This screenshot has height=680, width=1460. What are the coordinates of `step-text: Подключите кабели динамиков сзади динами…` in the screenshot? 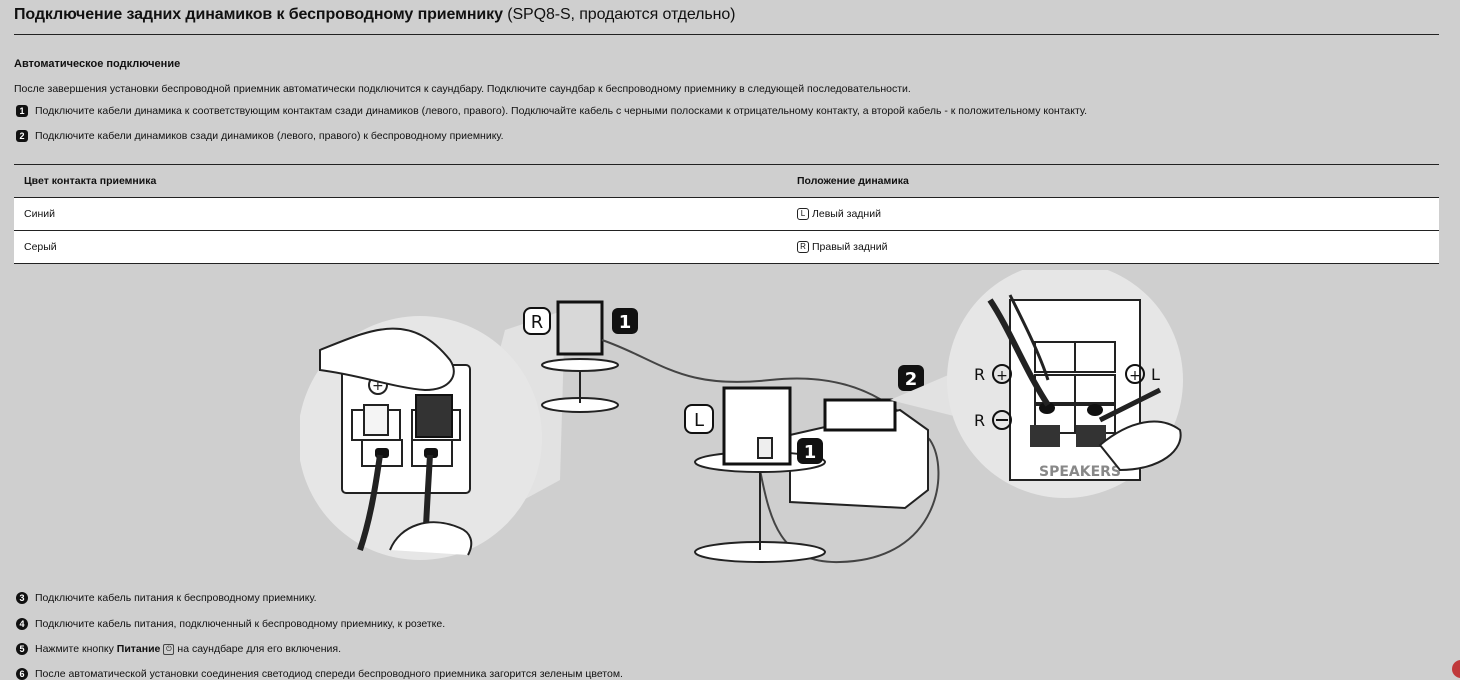 It's located at (269, 136).